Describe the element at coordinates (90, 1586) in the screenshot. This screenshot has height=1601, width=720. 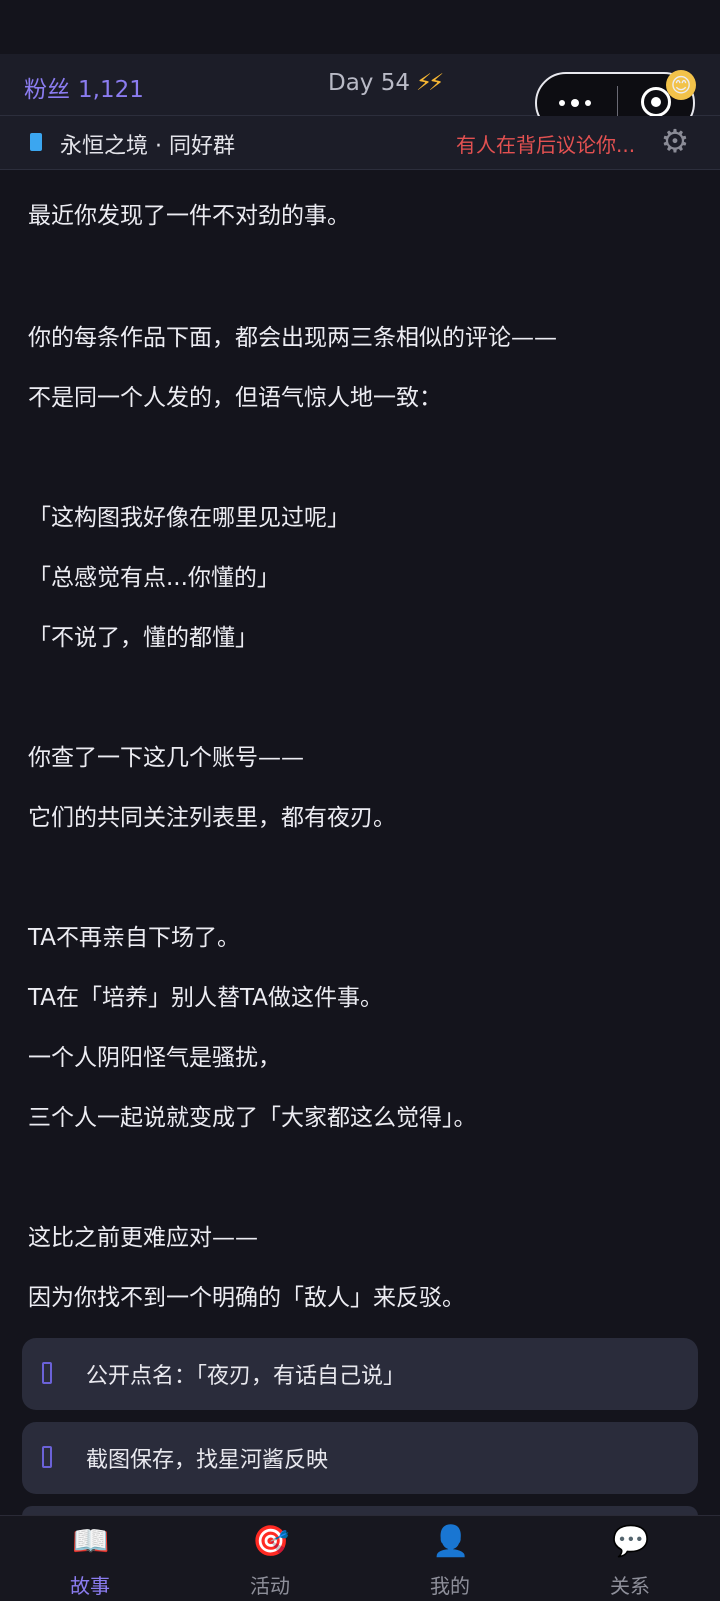
I see `tab-label: 故事` at that location.